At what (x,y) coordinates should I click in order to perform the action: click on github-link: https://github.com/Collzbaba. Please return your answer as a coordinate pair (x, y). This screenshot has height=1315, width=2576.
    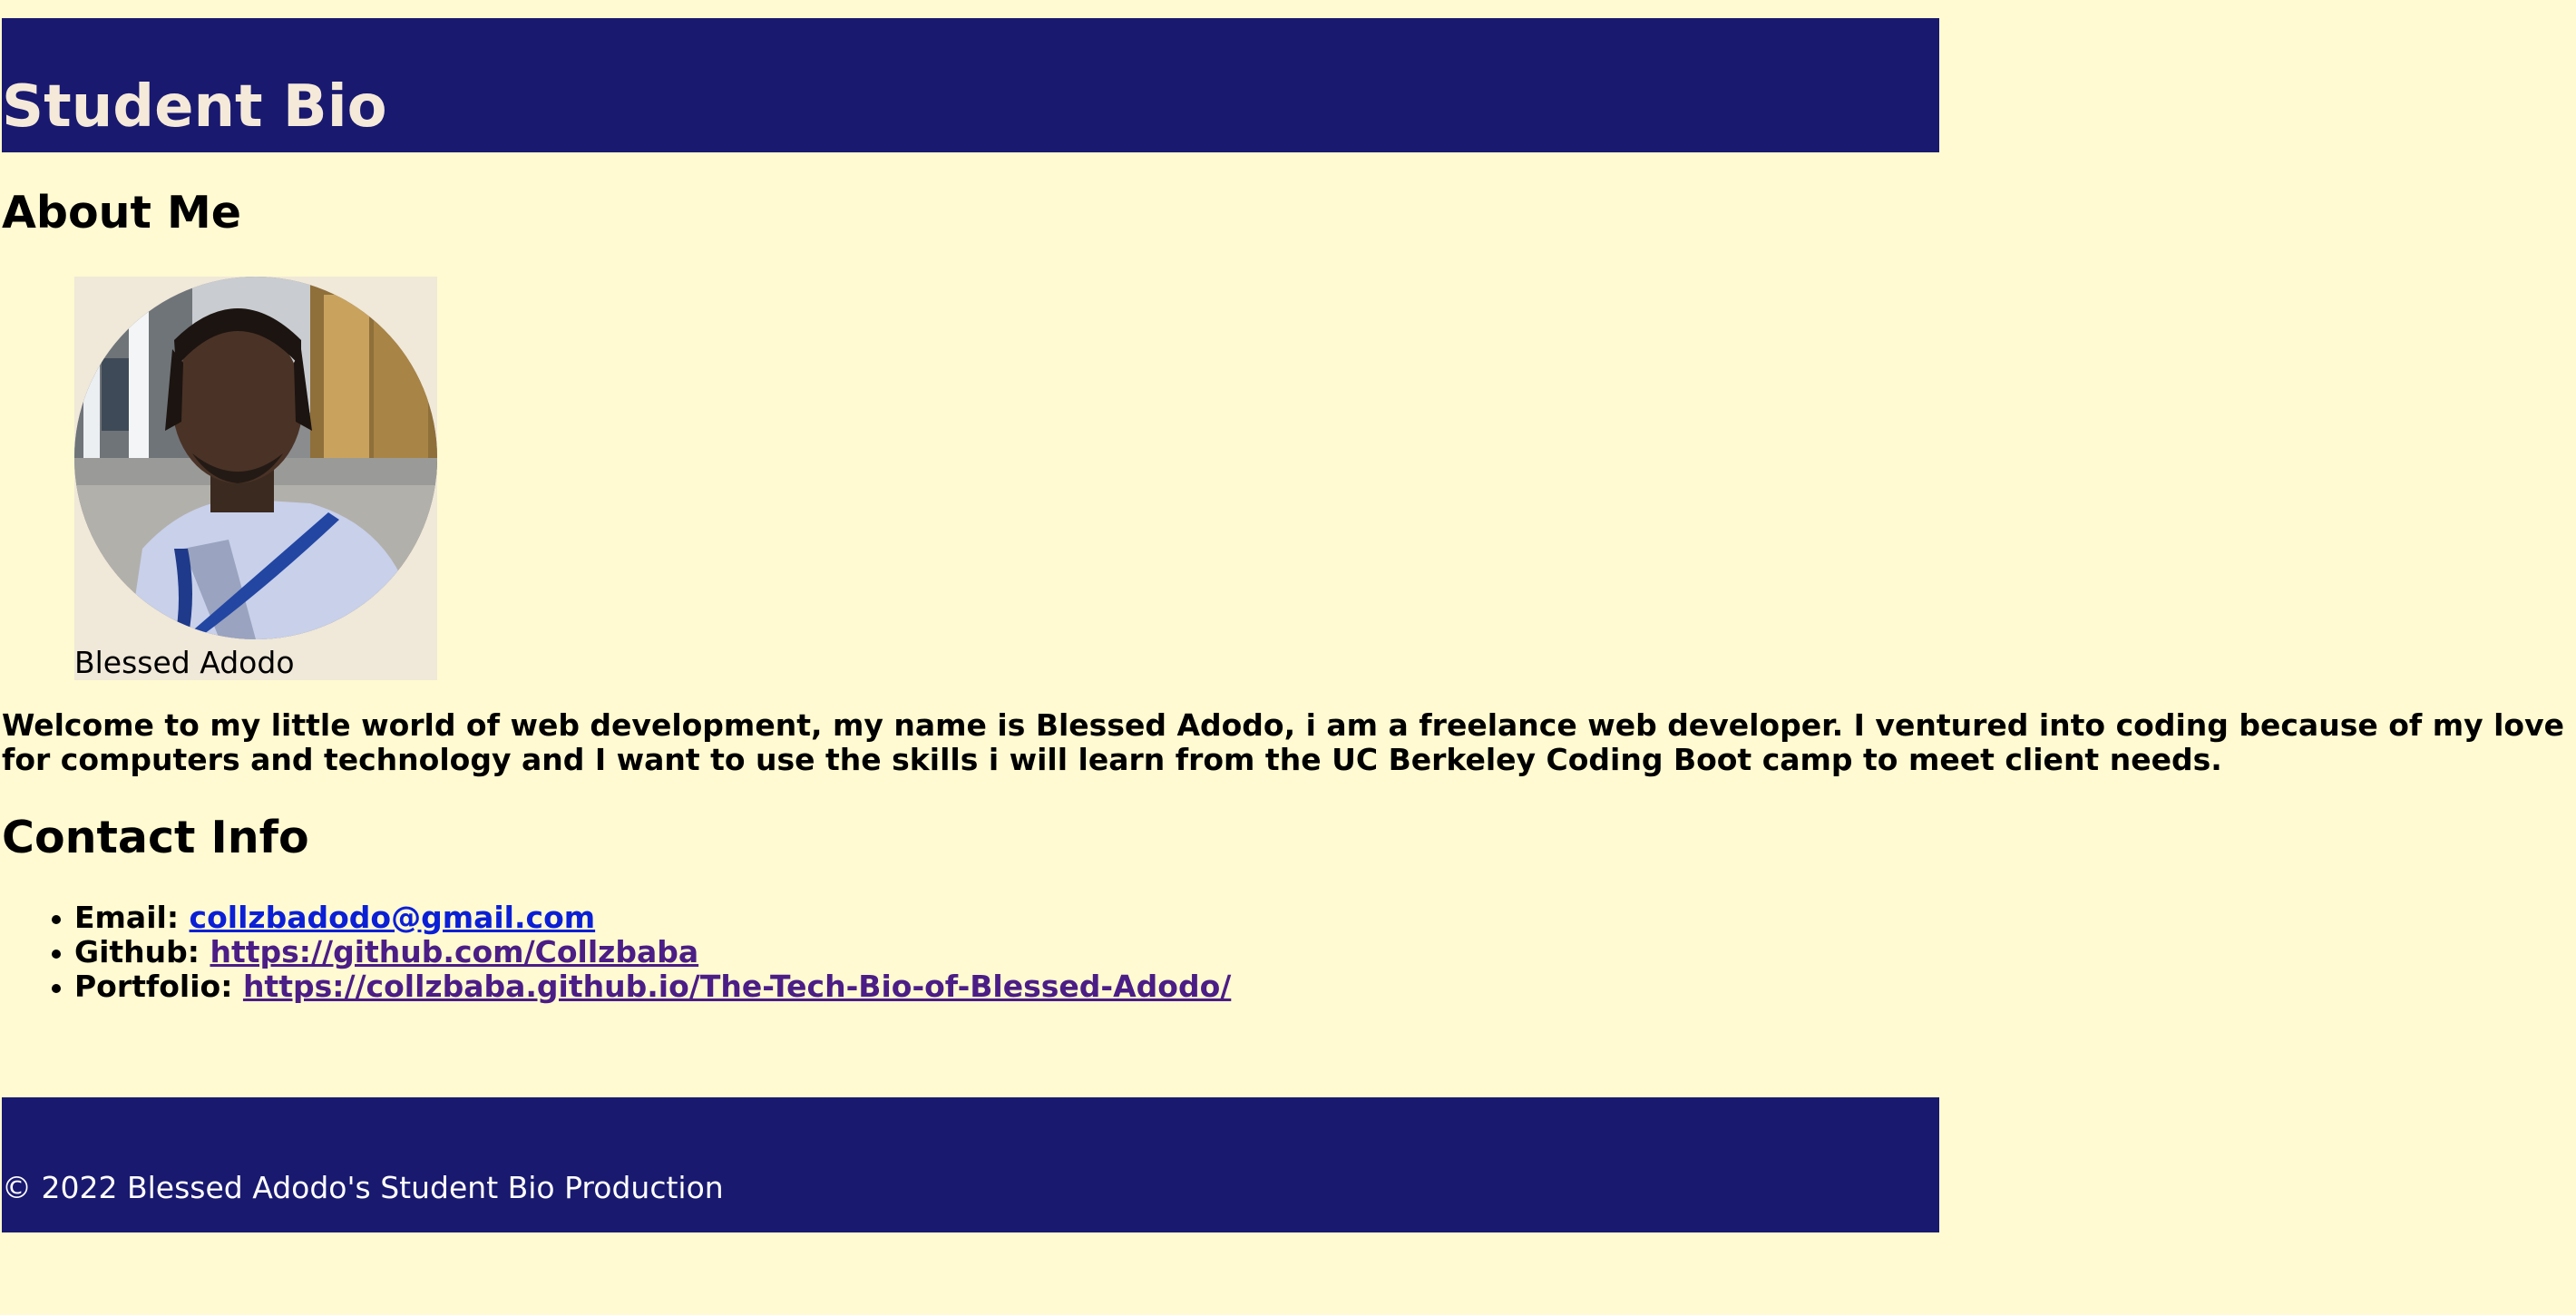
    Looking at the image, I should click on (454, 952).